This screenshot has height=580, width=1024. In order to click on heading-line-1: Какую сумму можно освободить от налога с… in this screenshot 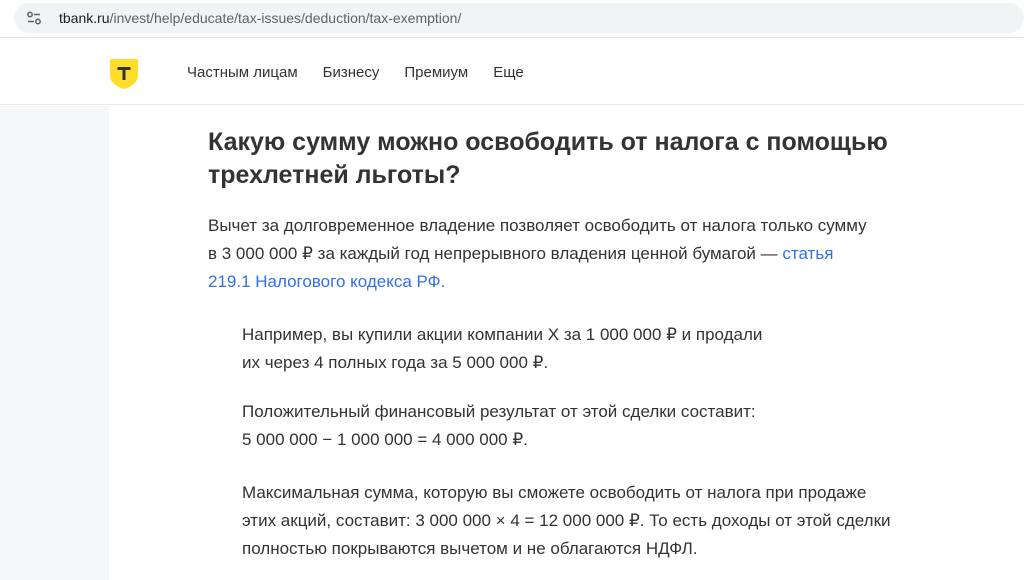, I will do `click(548, 142)`.